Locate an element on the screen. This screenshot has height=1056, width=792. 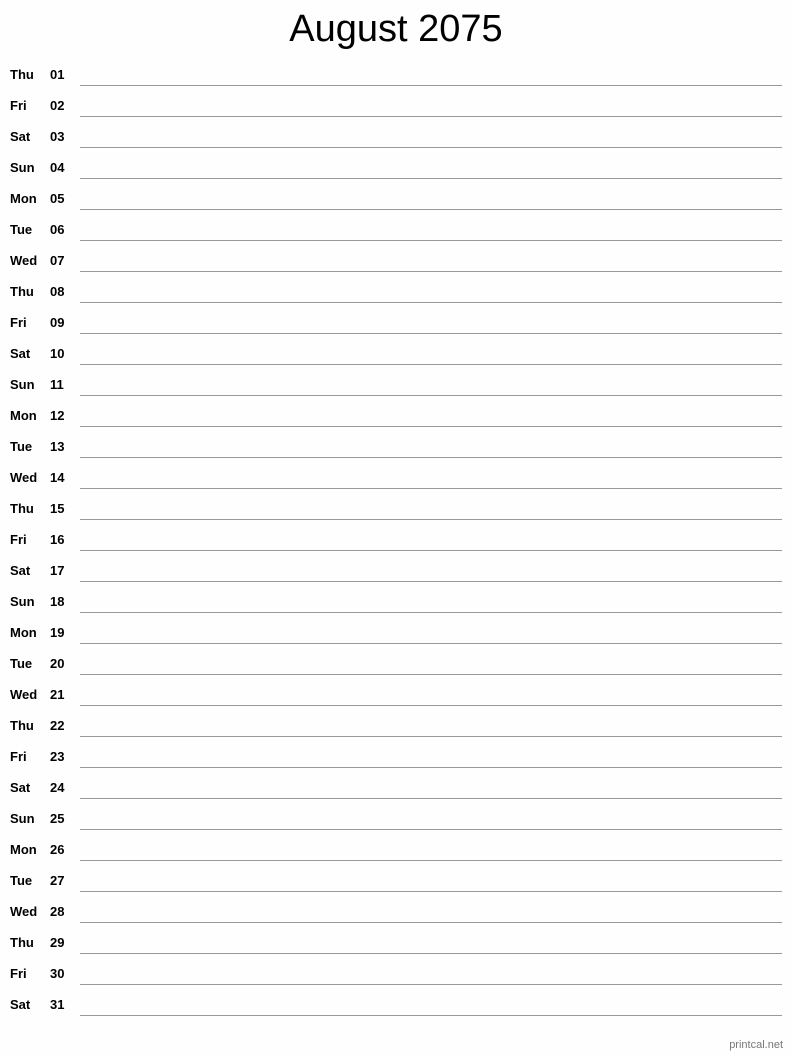
day-row: Fri 23 is located at coordinates (396, 759).